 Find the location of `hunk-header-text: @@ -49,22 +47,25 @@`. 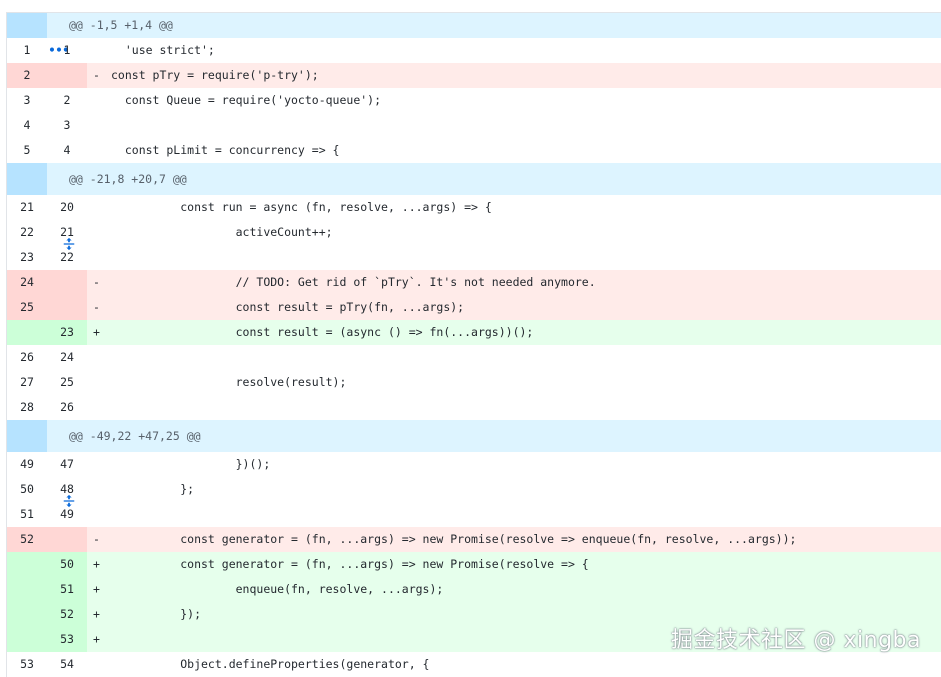

hunk-header-text: @@ -49,22 +47,25 @@ is located at coordinates (135, 436).